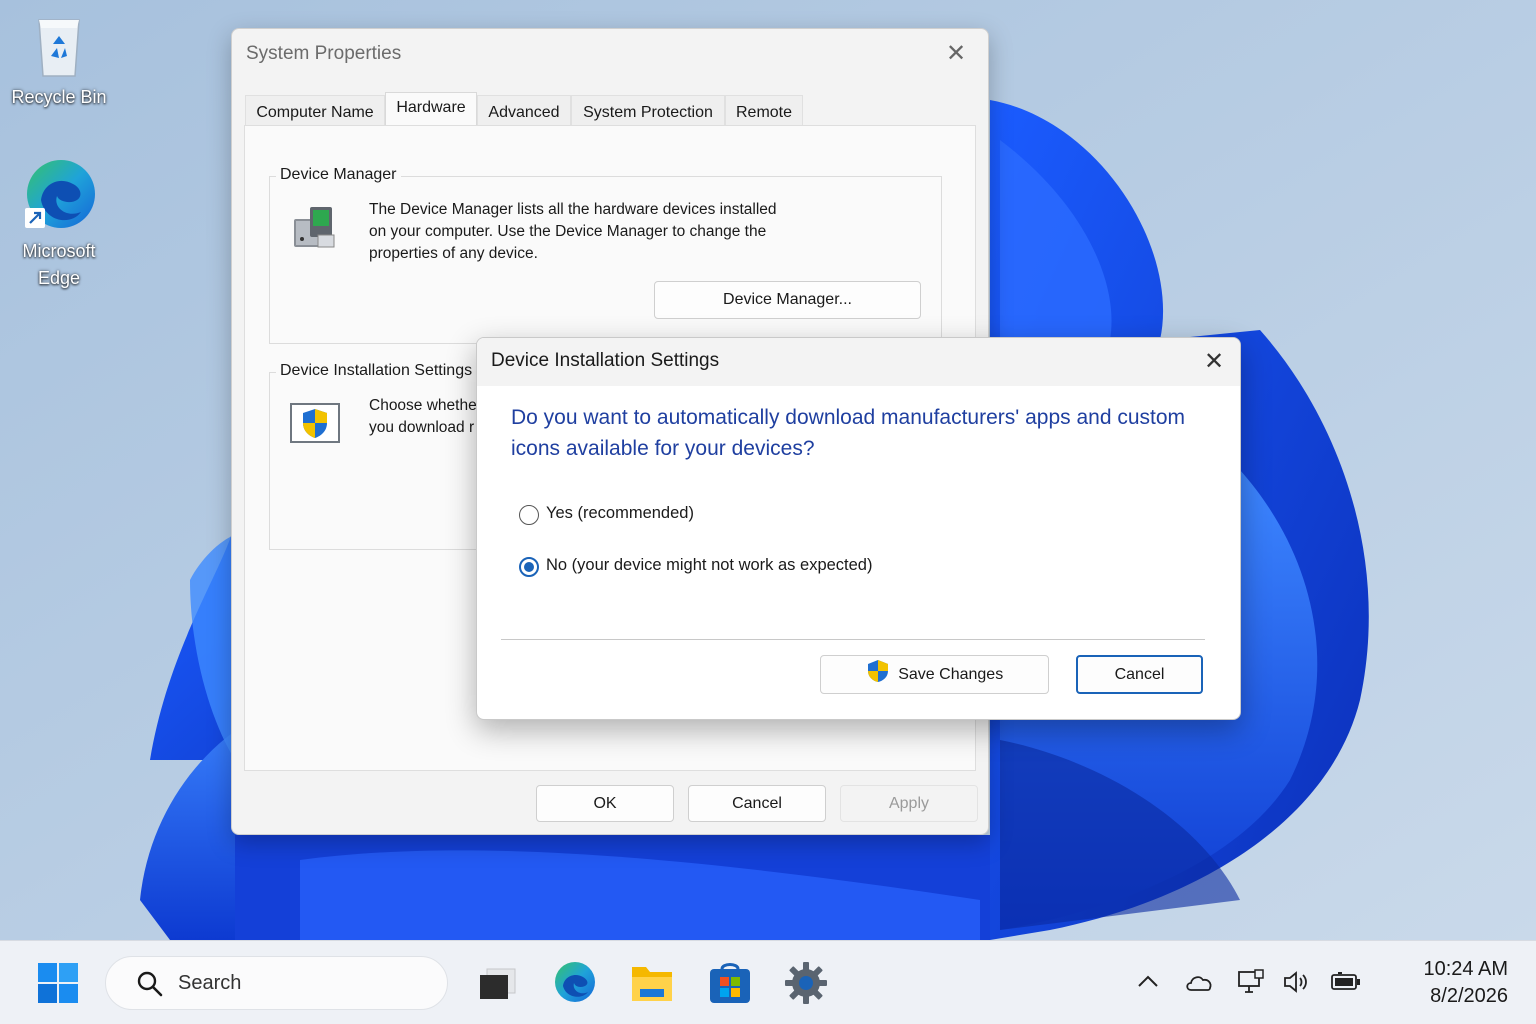  What do you see at coordinates (853, 639) in the screenshot?
I see `divider` at bounding box center [853, 639].